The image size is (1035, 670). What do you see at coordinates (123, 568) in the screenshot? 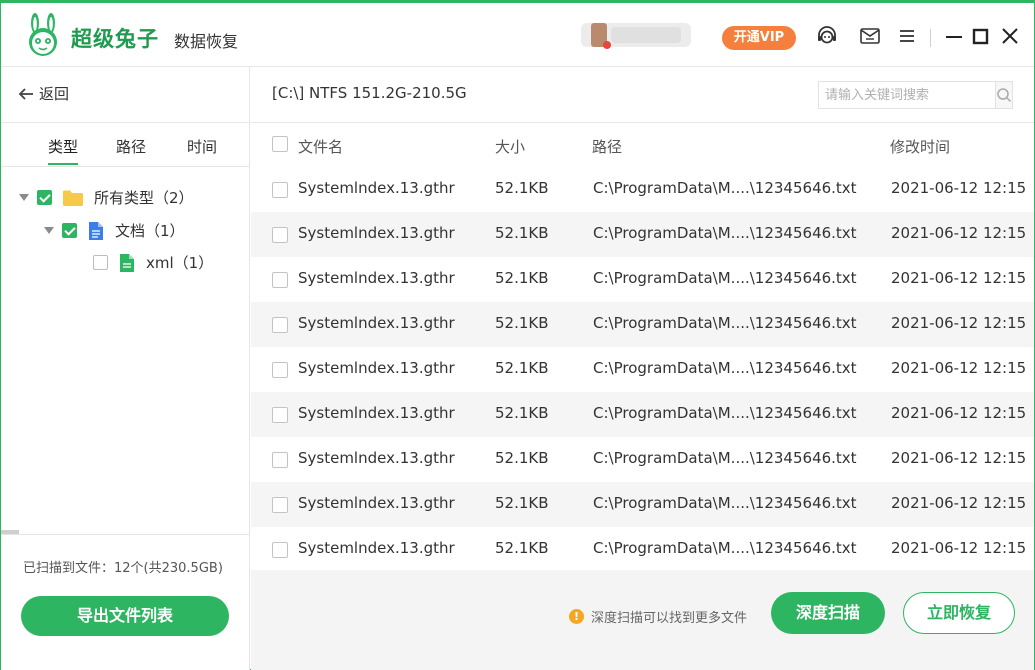
I see `scan-count-text: 已扫描到文件：12个(共230.5GB)` at bounding box center [123, 568].